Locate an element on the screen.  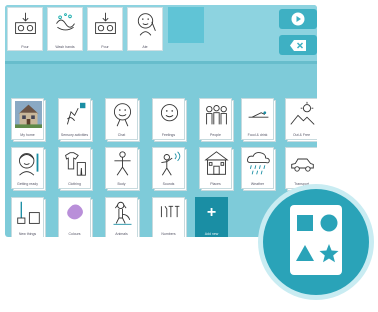
folder-tile-label: Out & Free is located at coordinates (301, 135).